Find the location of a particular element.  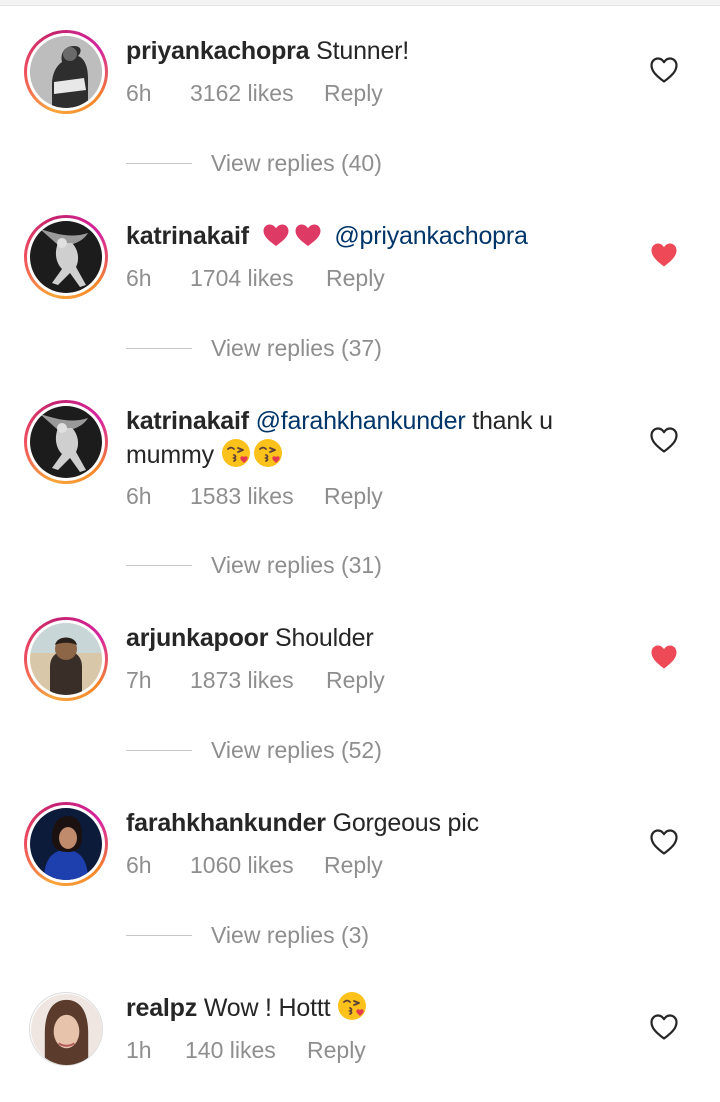

view-replies-label: View replies (31) is located at coordinates (296, 565).